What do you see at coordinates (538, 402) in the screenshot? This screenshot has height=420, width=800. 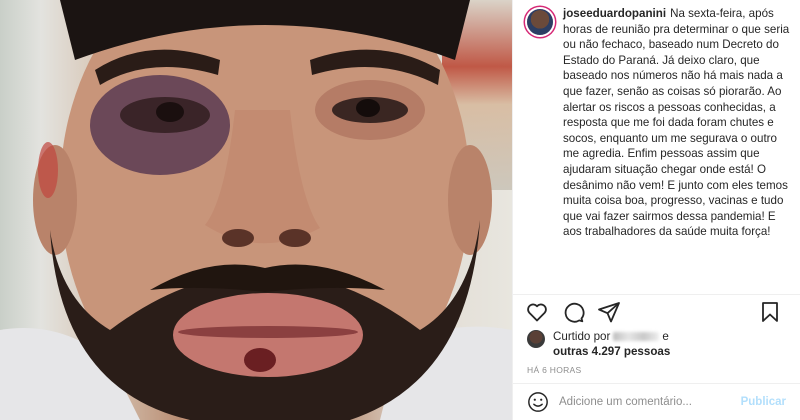 I see `smiley-icon` at bounding box center [538, 402].